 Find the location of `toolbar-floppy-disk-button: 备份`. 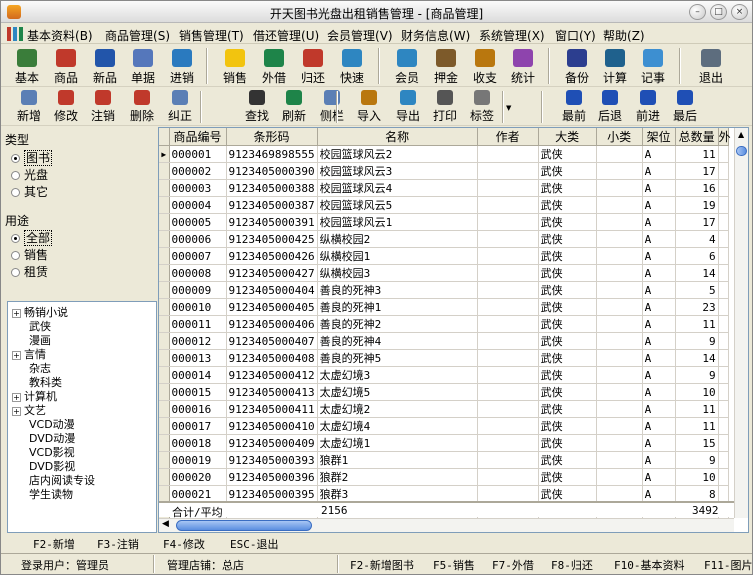

toolbar-floppy-disk-button: 备份 is located at coordinates (577, 67).